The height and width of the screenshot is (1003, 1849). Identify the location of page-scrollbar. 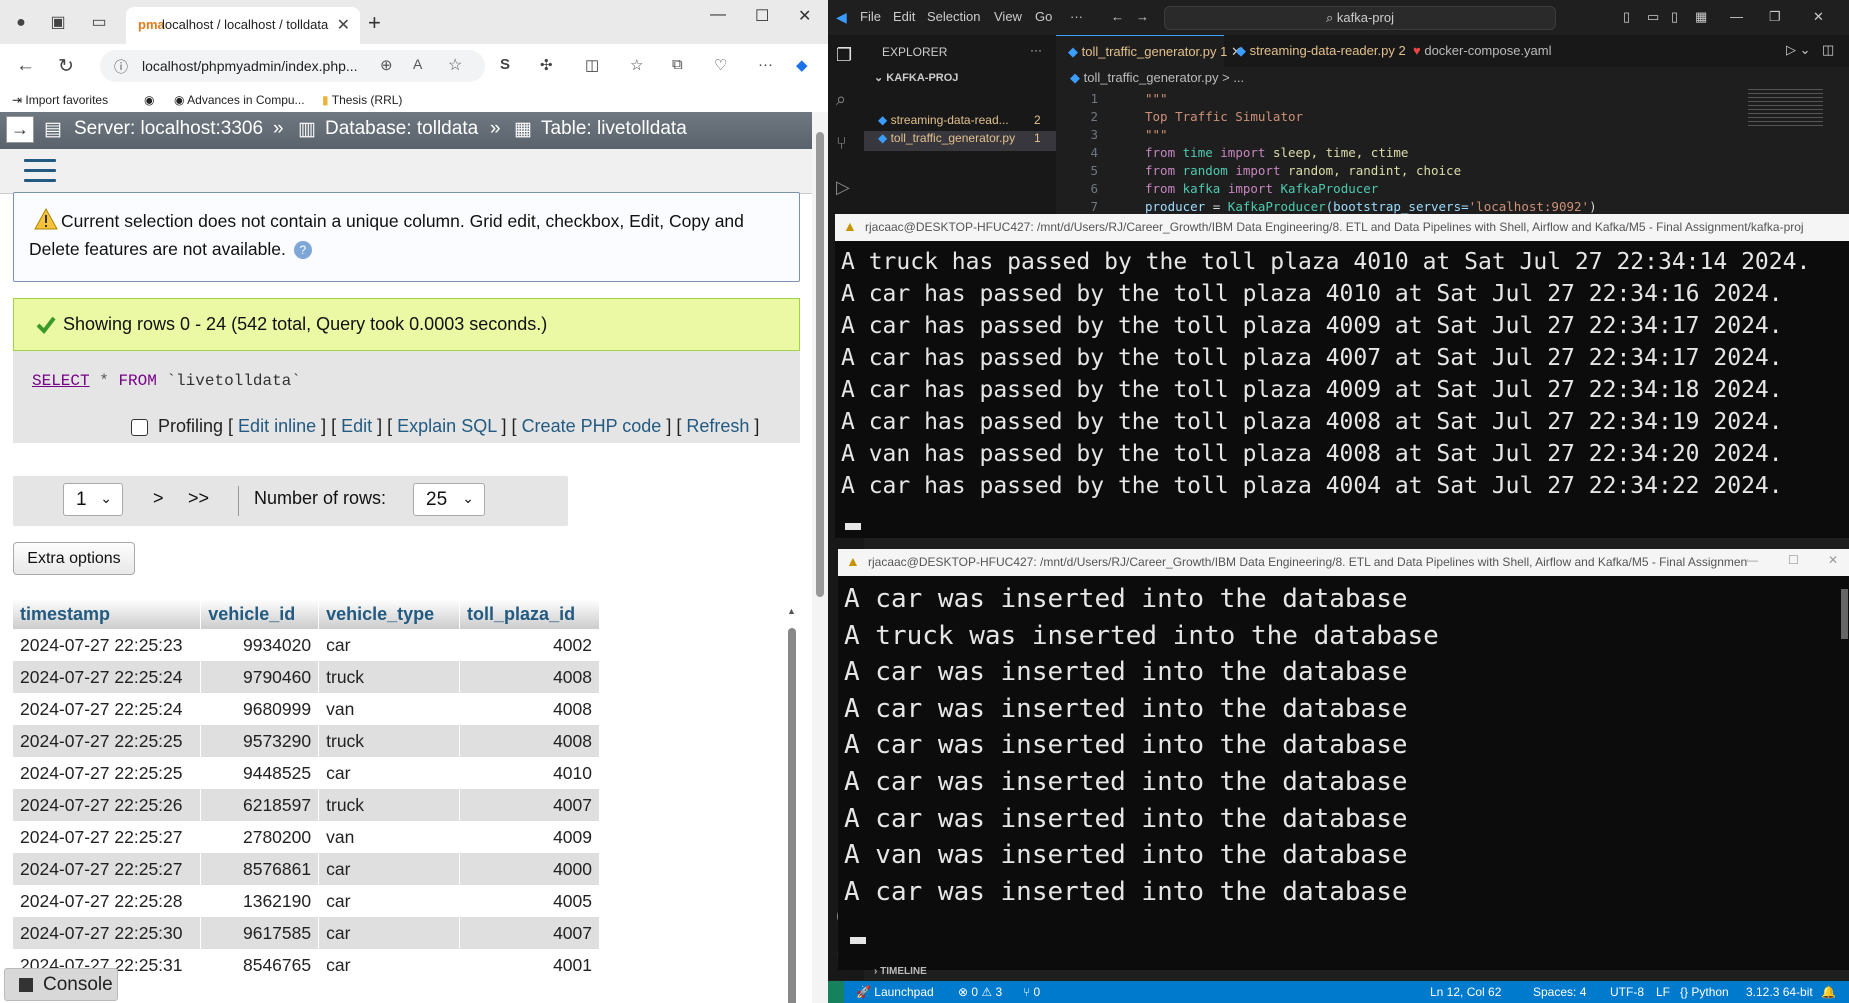
(820, 557).